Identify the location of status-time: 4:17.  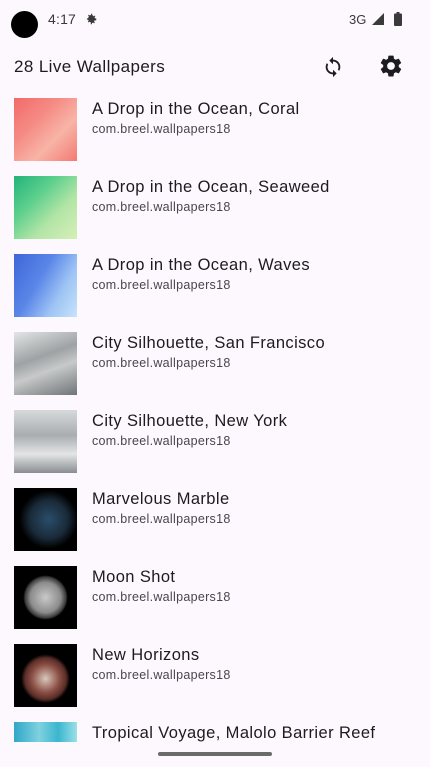
(62, 19).